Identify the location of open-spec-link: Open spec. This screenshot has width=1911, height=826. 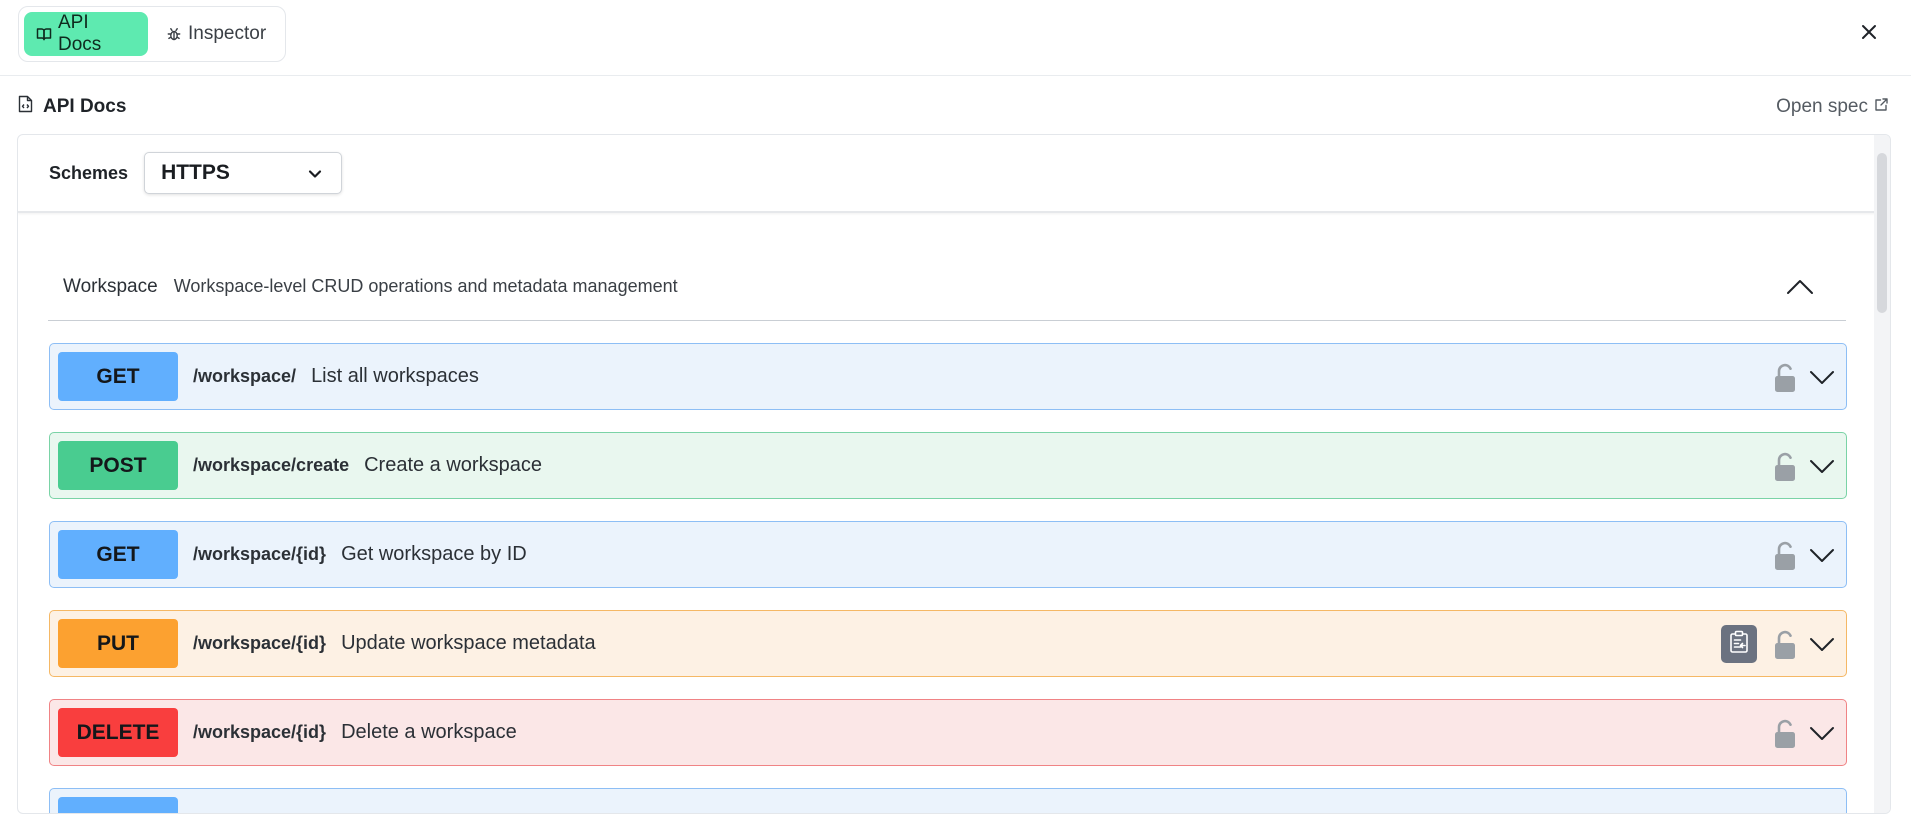
(1832, 107).